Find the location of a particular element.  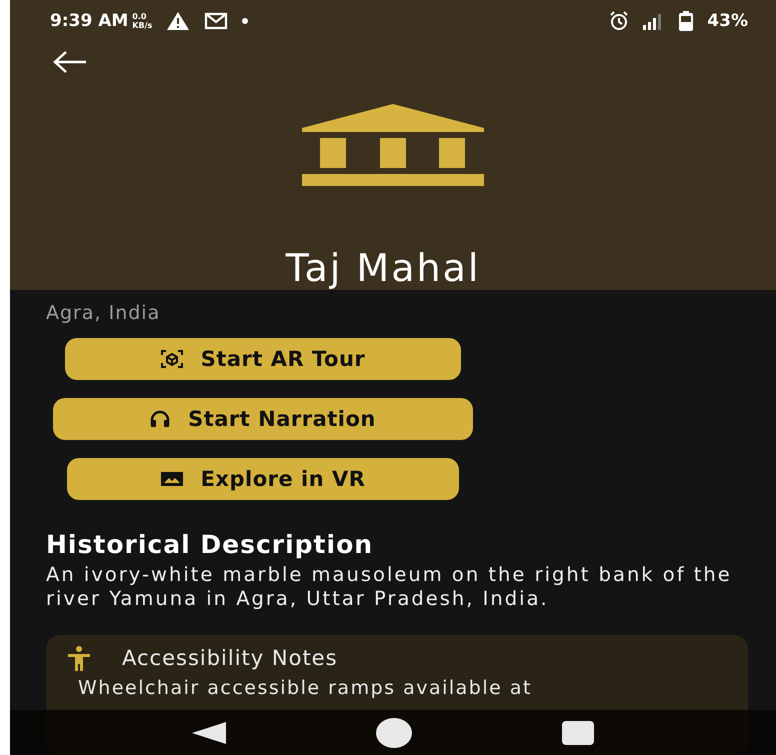

ar-icon is located at coordinates (171, 359).